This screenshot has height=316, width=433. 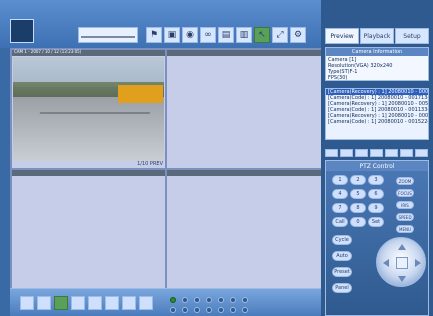 I want to click on tab-setup: Setup, so click(x=412, y=36).